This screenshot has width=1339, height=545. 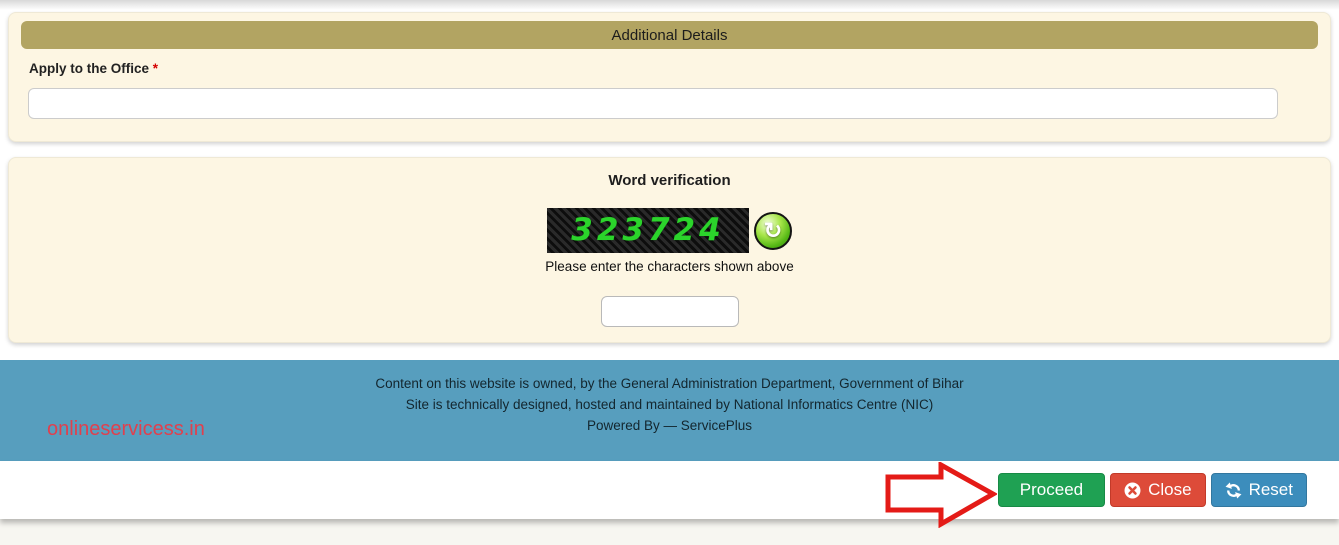 What do you see at coordinates (1270, 489) in the screenshot?
I see `reset-label: Reset` at bounding box center [1270, 489].